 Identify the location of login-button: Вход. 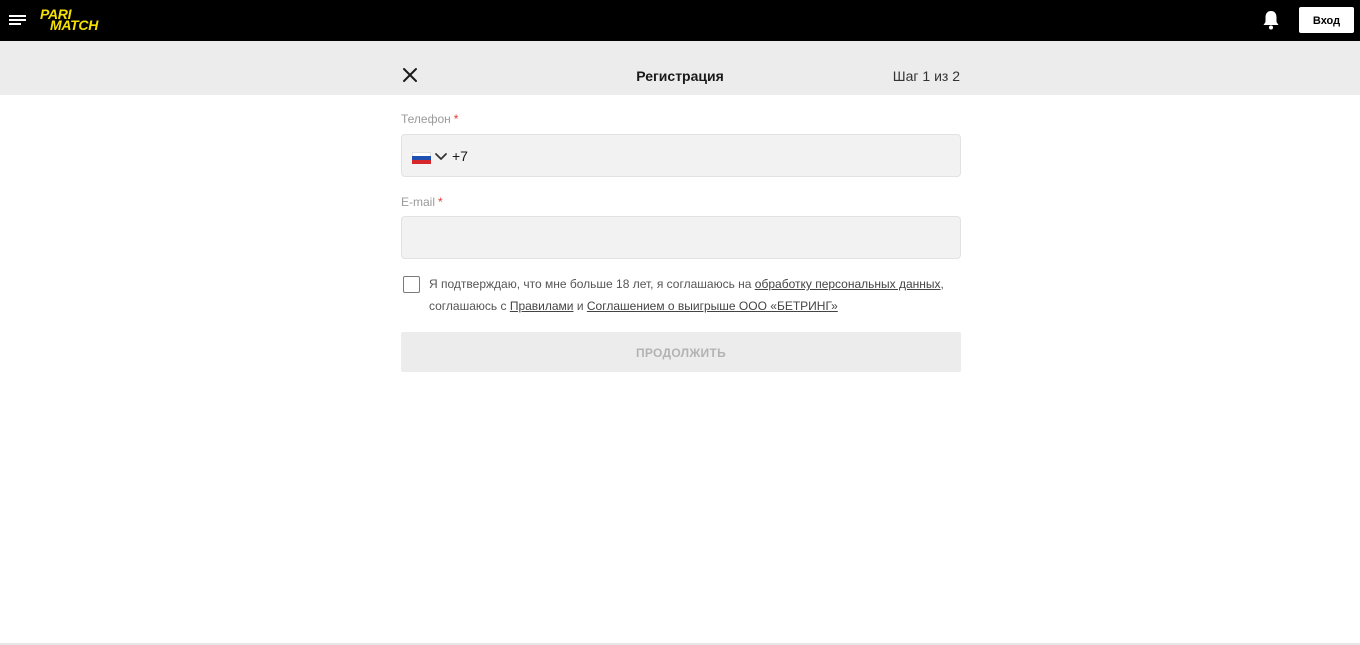
(1326, 20).